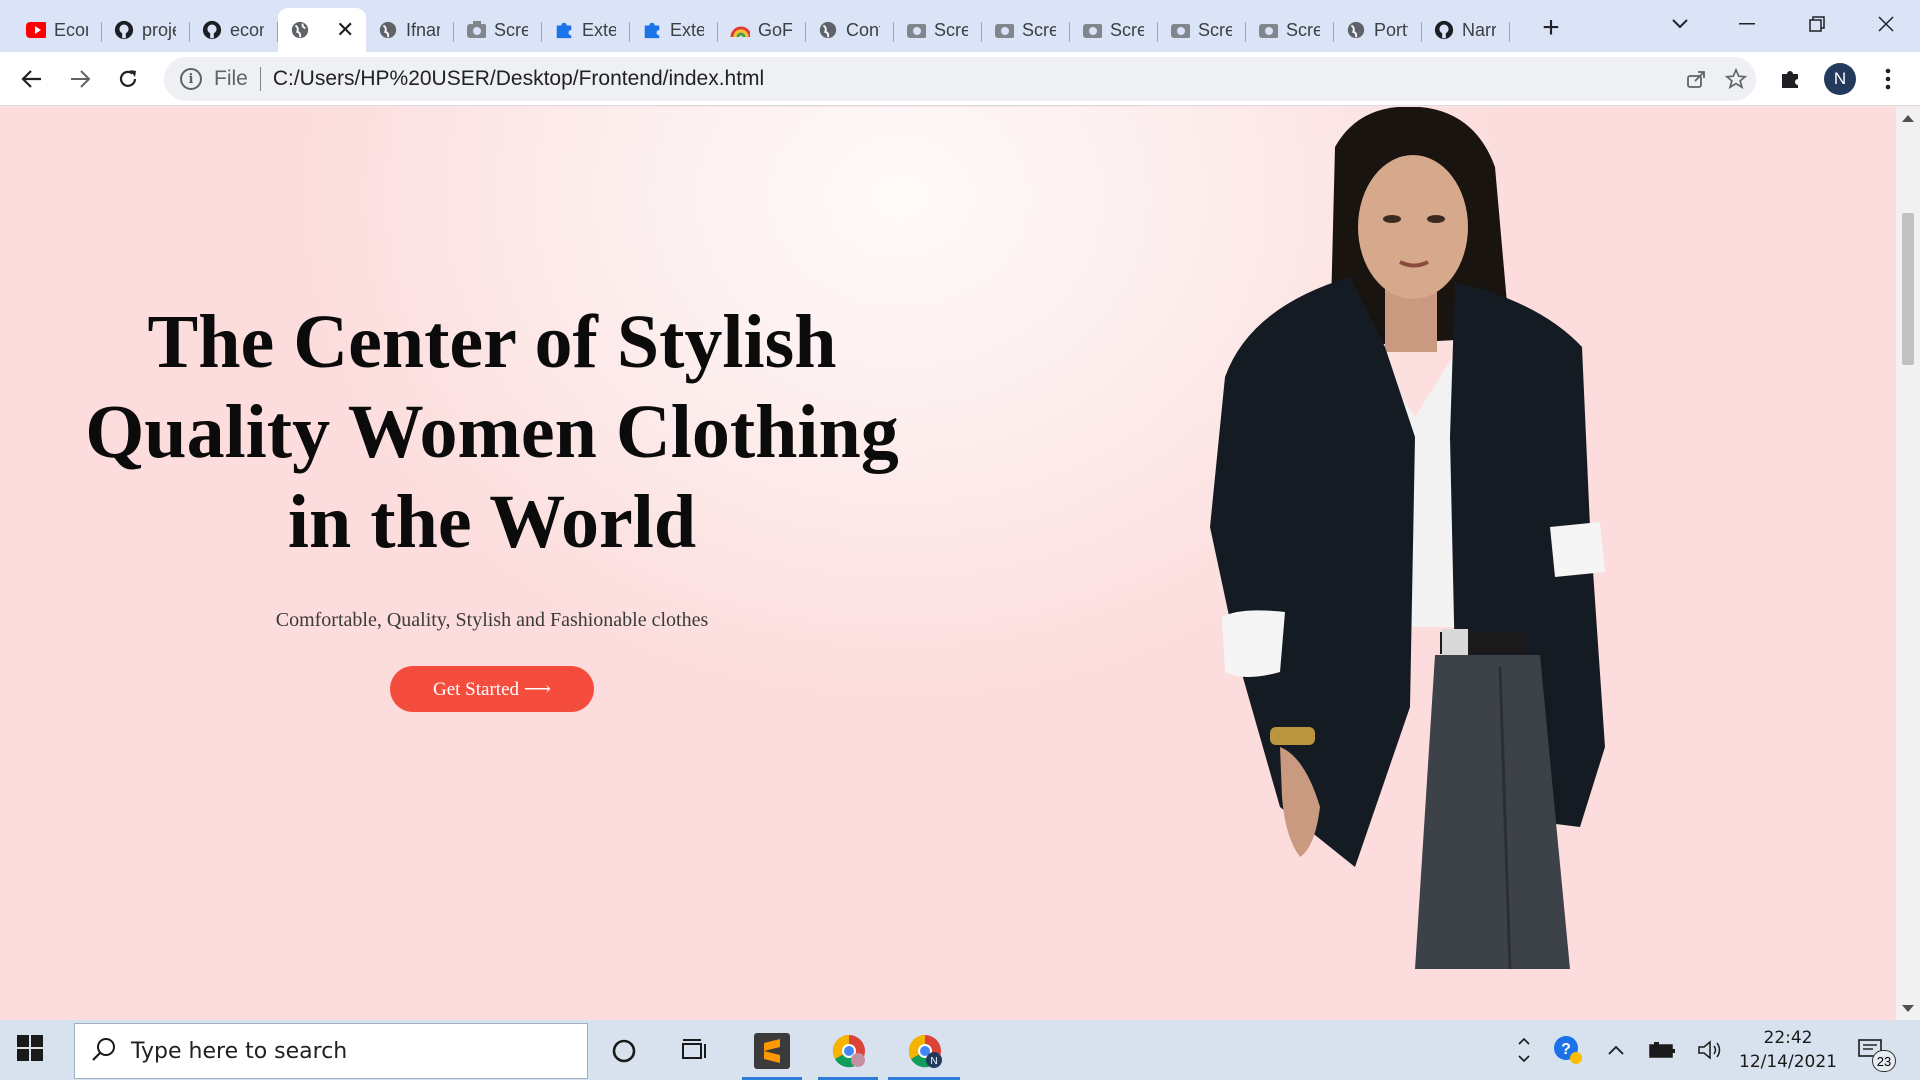 The height and width of the screenshot is (1080, 1920). I want to click on tab-narrative: Narrative, so click(1466, 30).